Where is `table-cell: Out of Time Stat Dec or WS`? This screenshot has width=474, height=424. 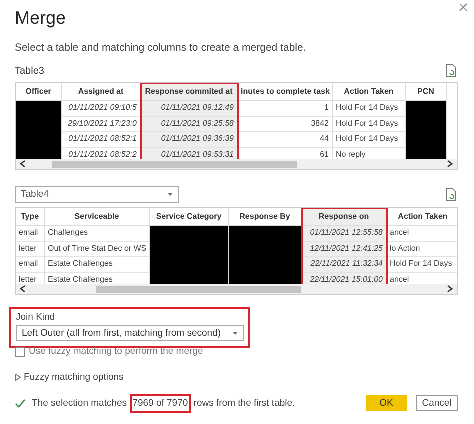 table-cell: Out of Time Stat Dec or WS is located at coordinates (97, 249).